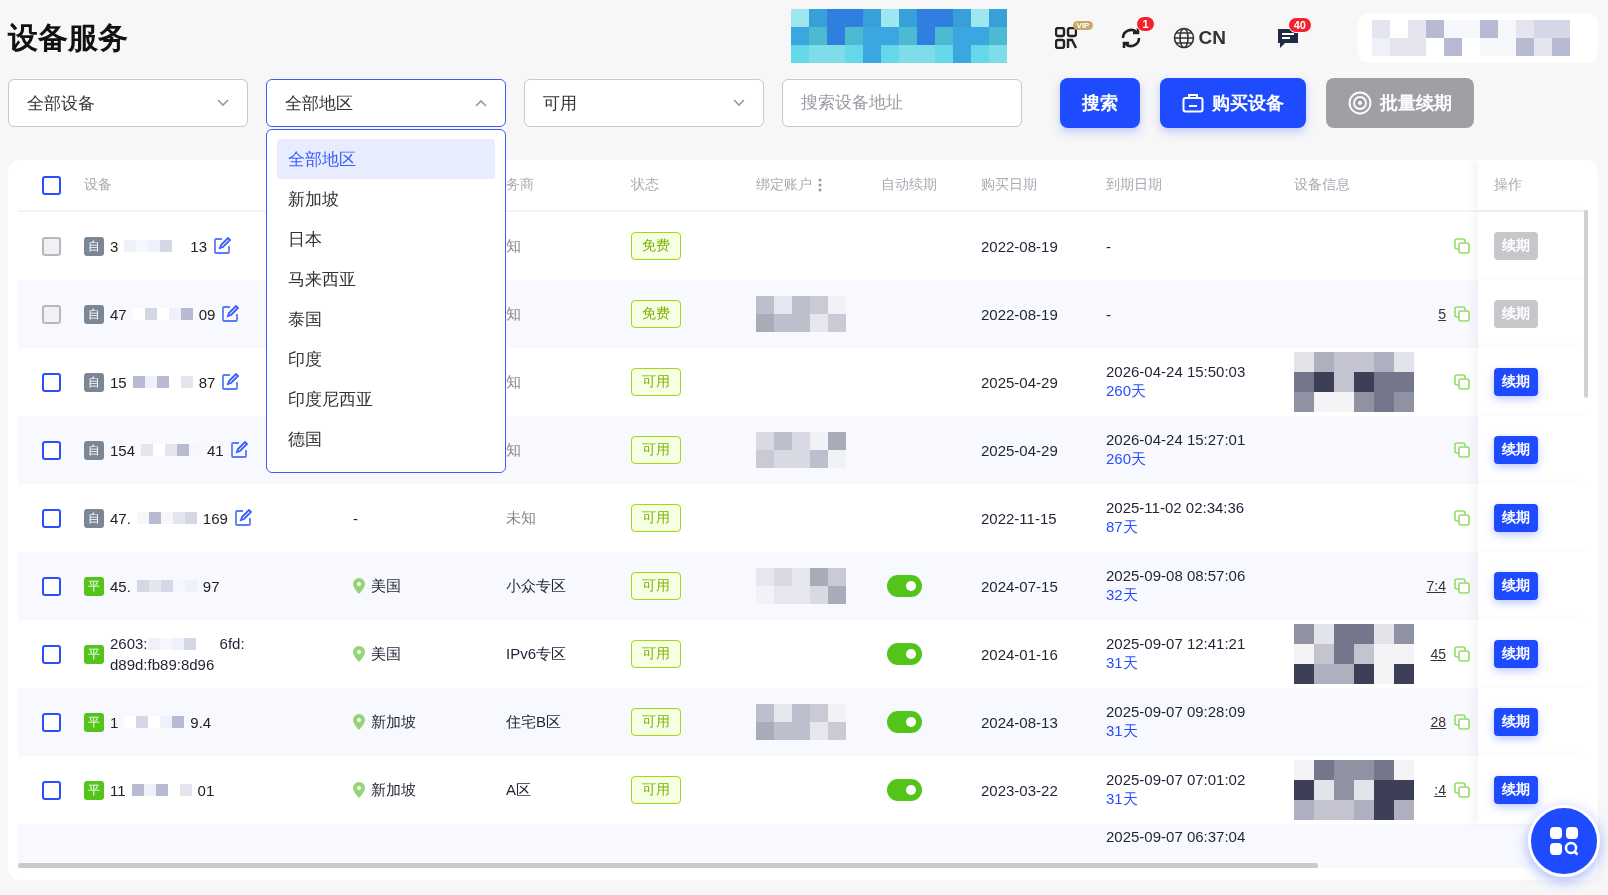 The image size is (1608, 895). I want to click on notification-badge: 1, so click(1145, 24).